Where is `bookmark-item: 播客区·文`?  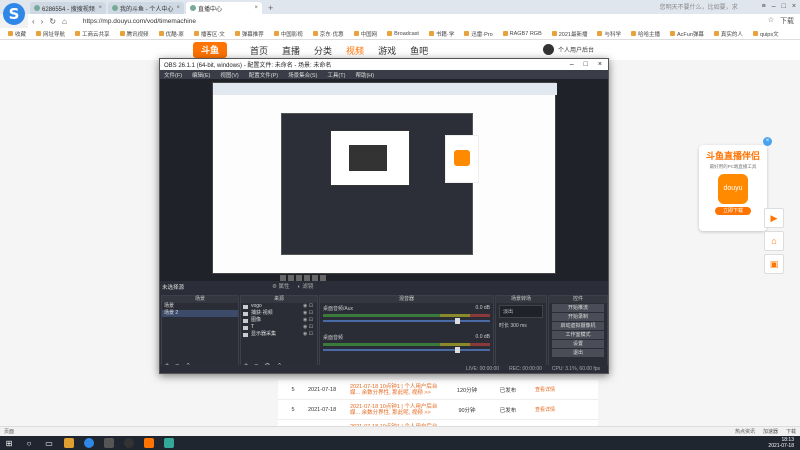
bookmark-item: 播客区·文 is located at coordinates (209, 34).